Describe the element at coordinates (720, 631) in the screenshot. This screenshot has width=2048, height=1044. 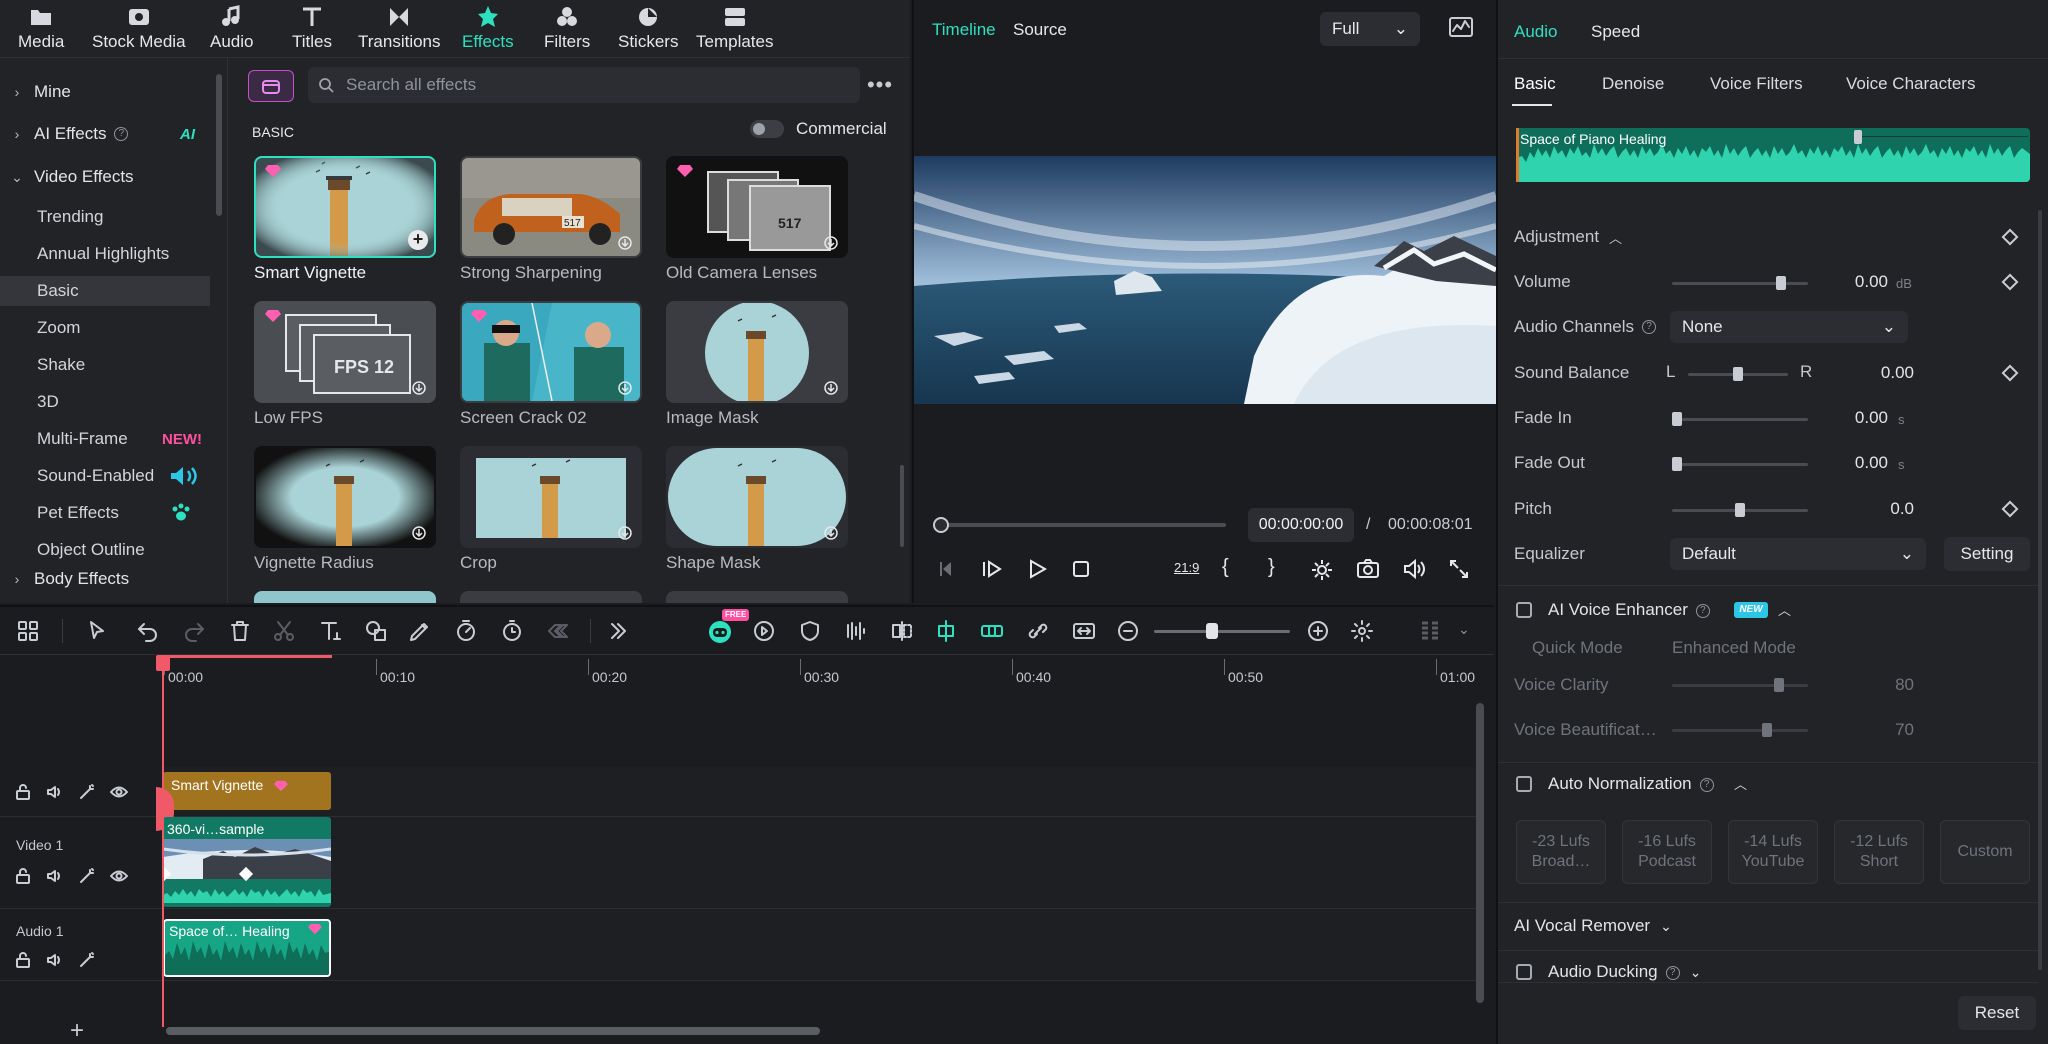
I see `ai-assistant-robot-icon` at that location.